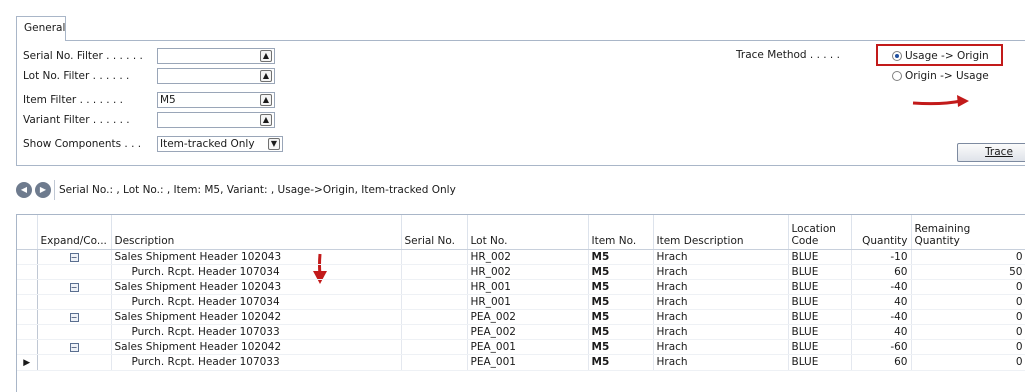  Describe the element at coordinates (83, 56) in the screenshot. I see `serial-no-filter-label: Serial No. Filter . . . . . .` at that location.